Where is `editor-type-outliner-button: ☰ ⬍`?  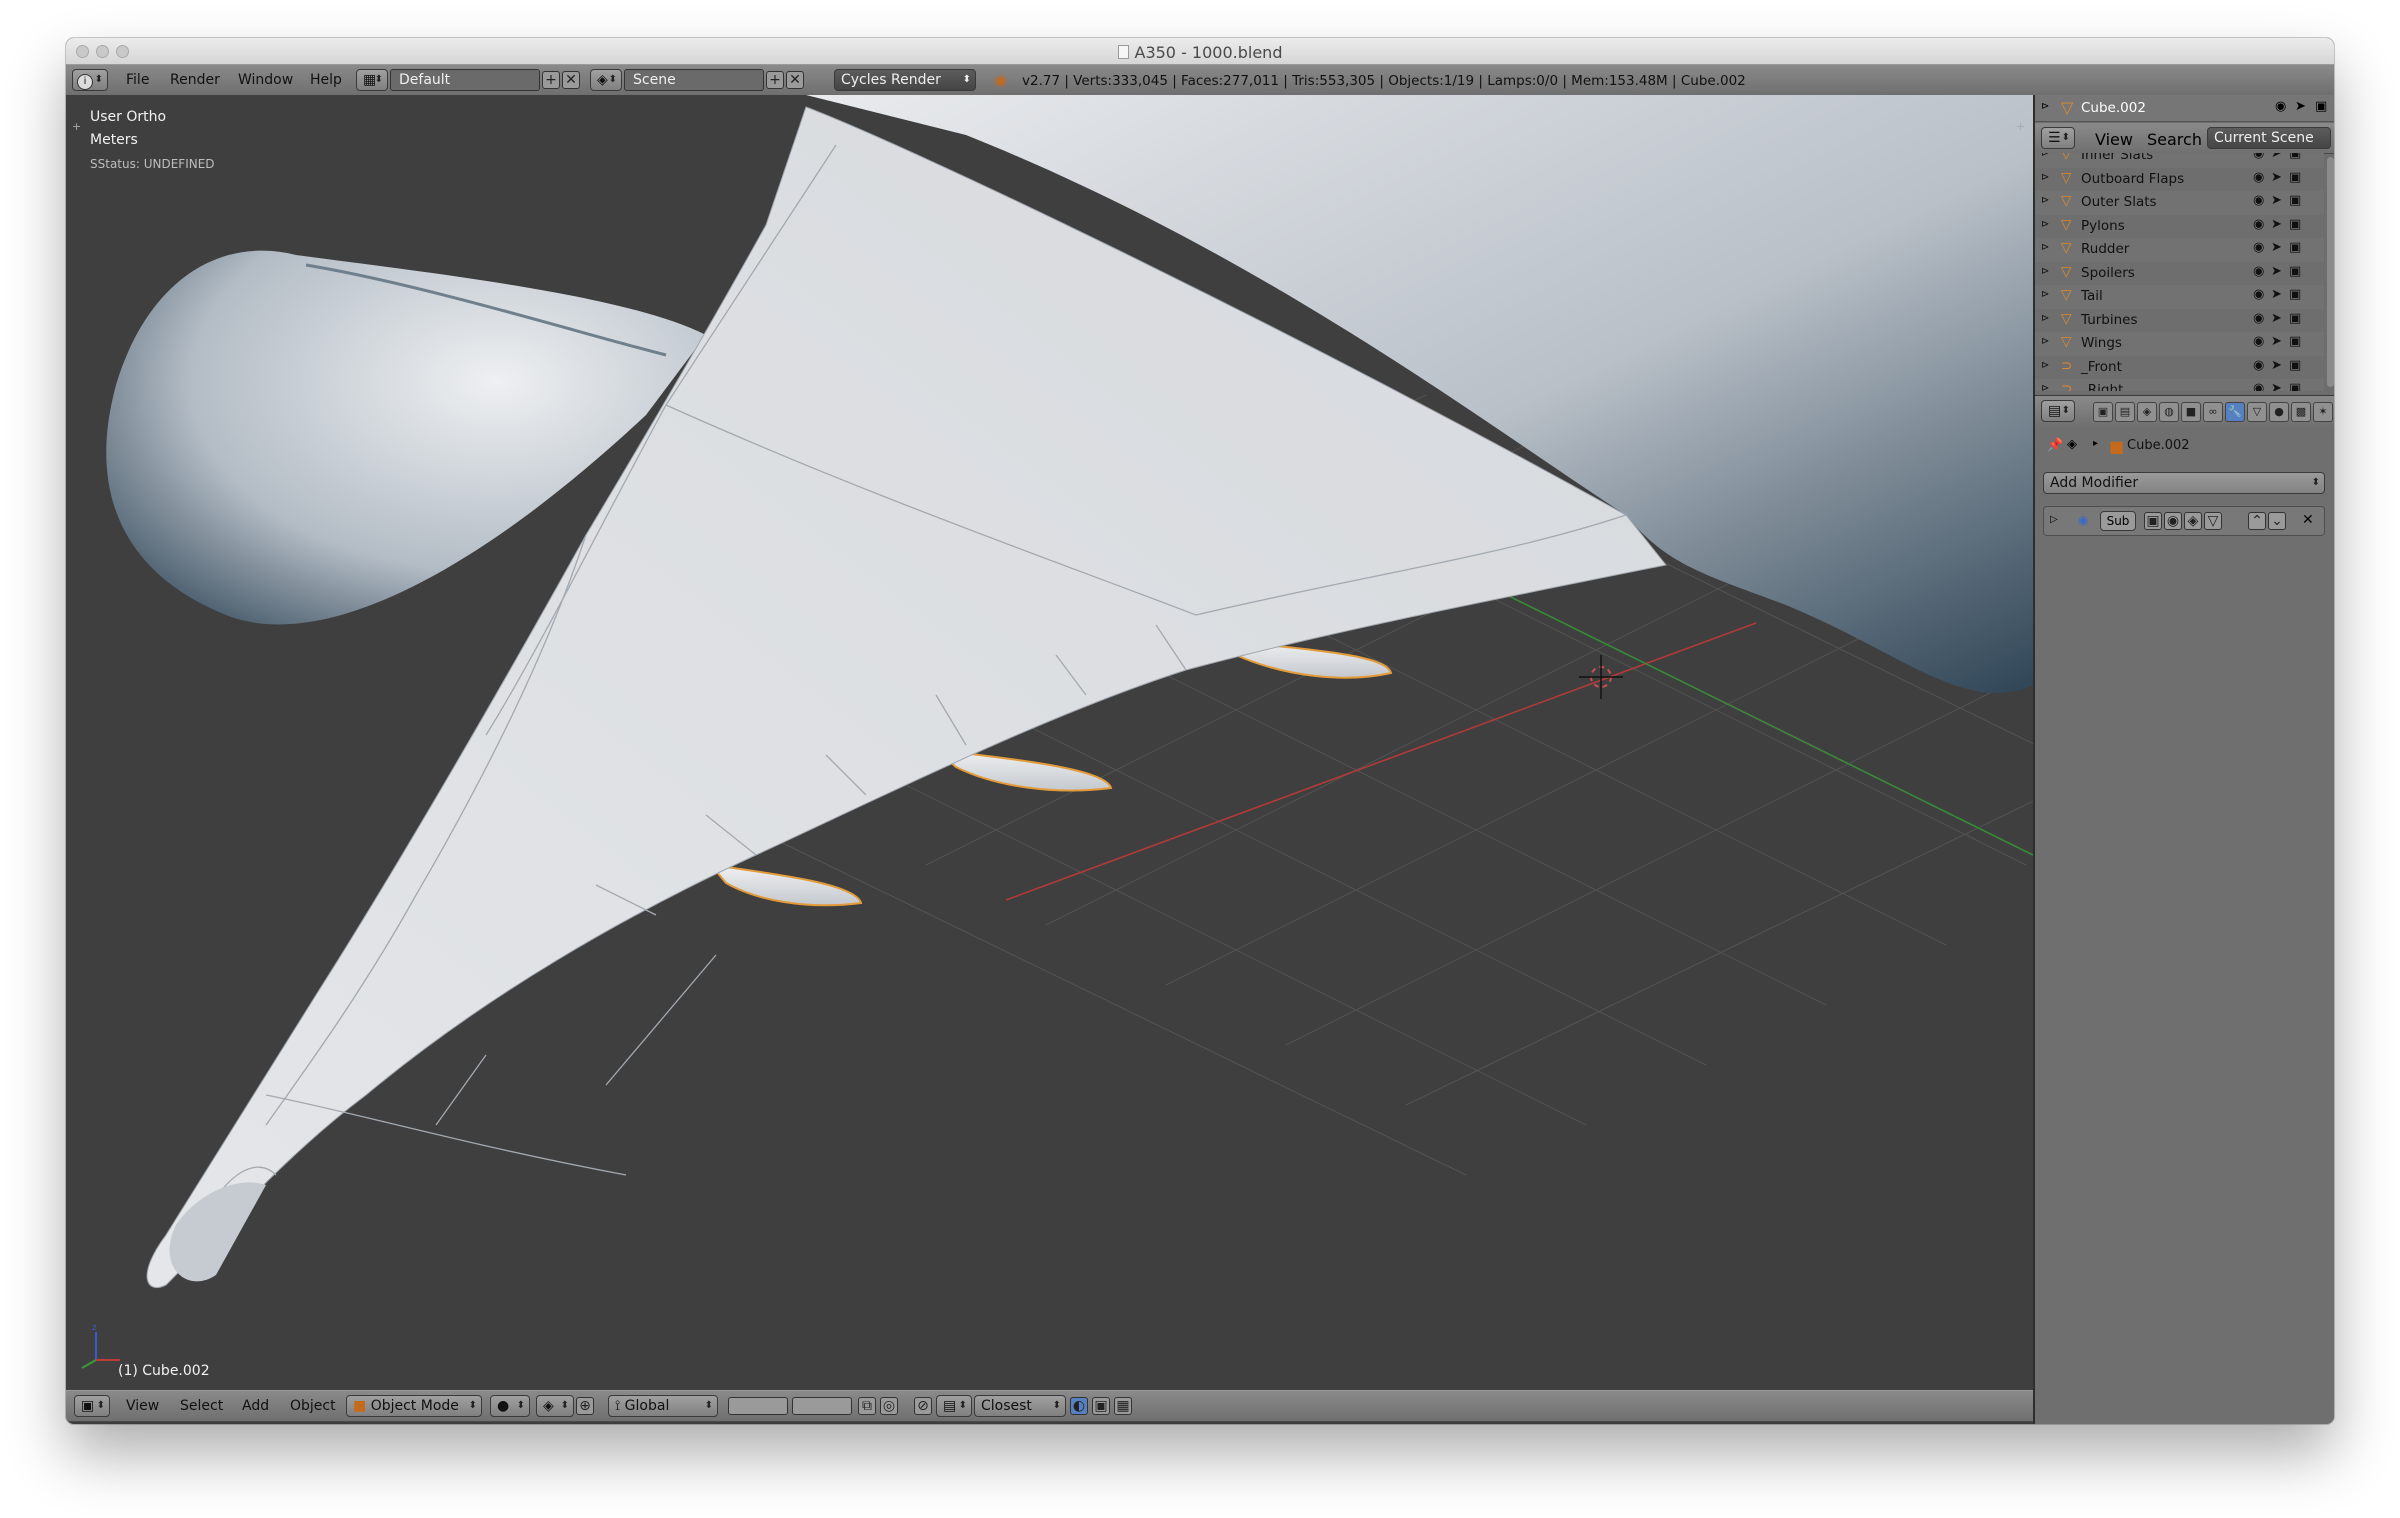
editor-type-outliner-button: ☰ ⬍ is located at coordinates (2058, 138).